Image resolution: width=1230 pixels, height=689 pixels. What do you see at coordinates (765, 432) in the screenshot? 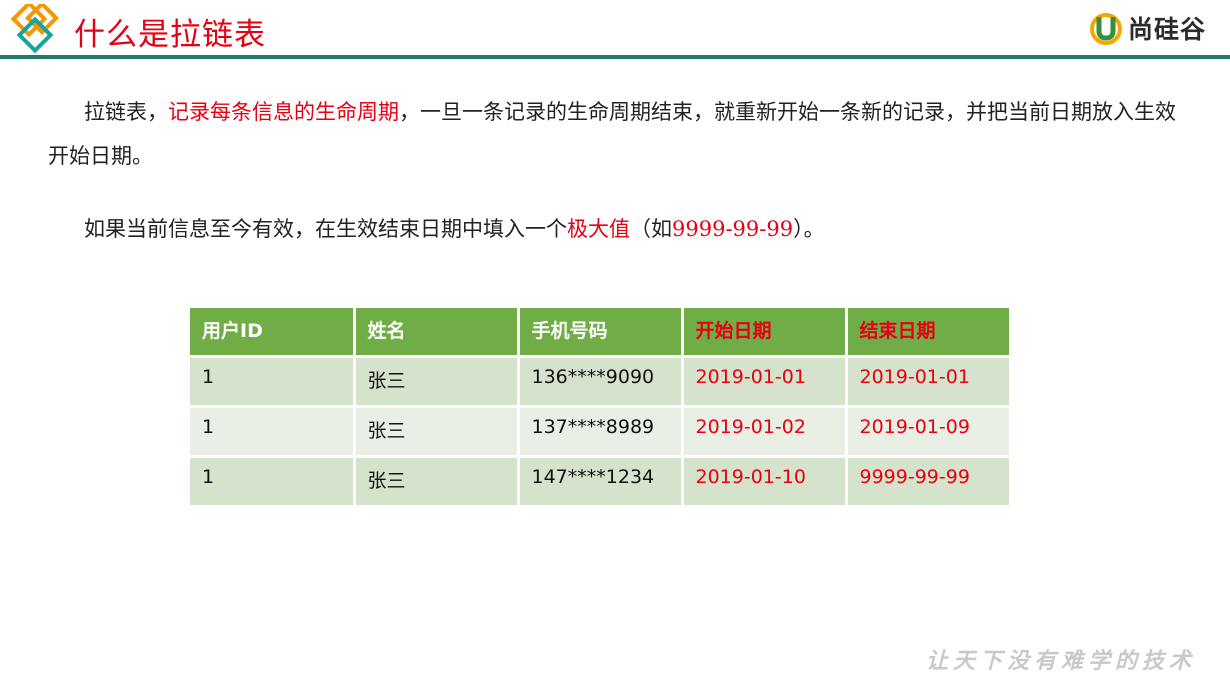
I see `cell-start-date: 2019-01-02` at bounding box center [765, 432].